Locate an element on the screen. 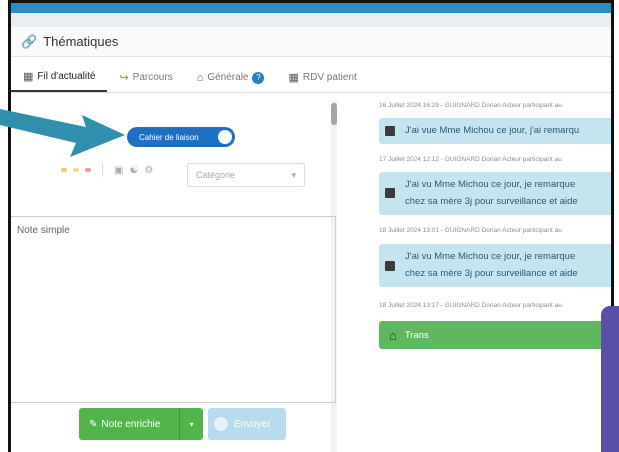 The image size is (619, 452). annotation-arrow-icon is located at coordinates (62, 133).